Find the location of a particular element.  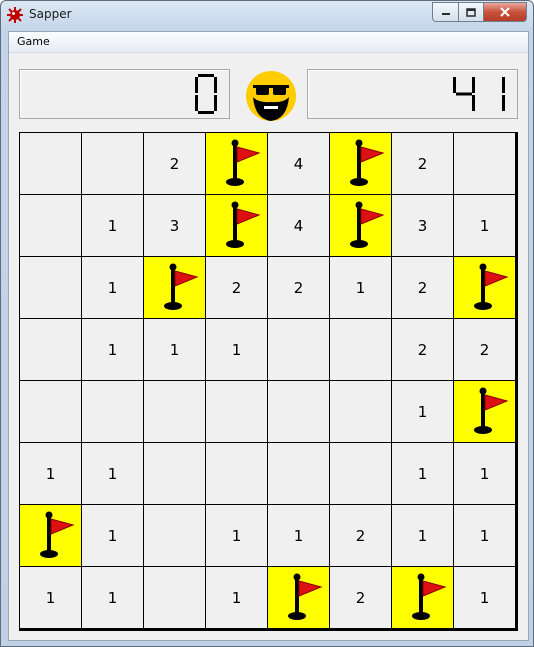

mine-app-icon is located at coordinates (15, 15).